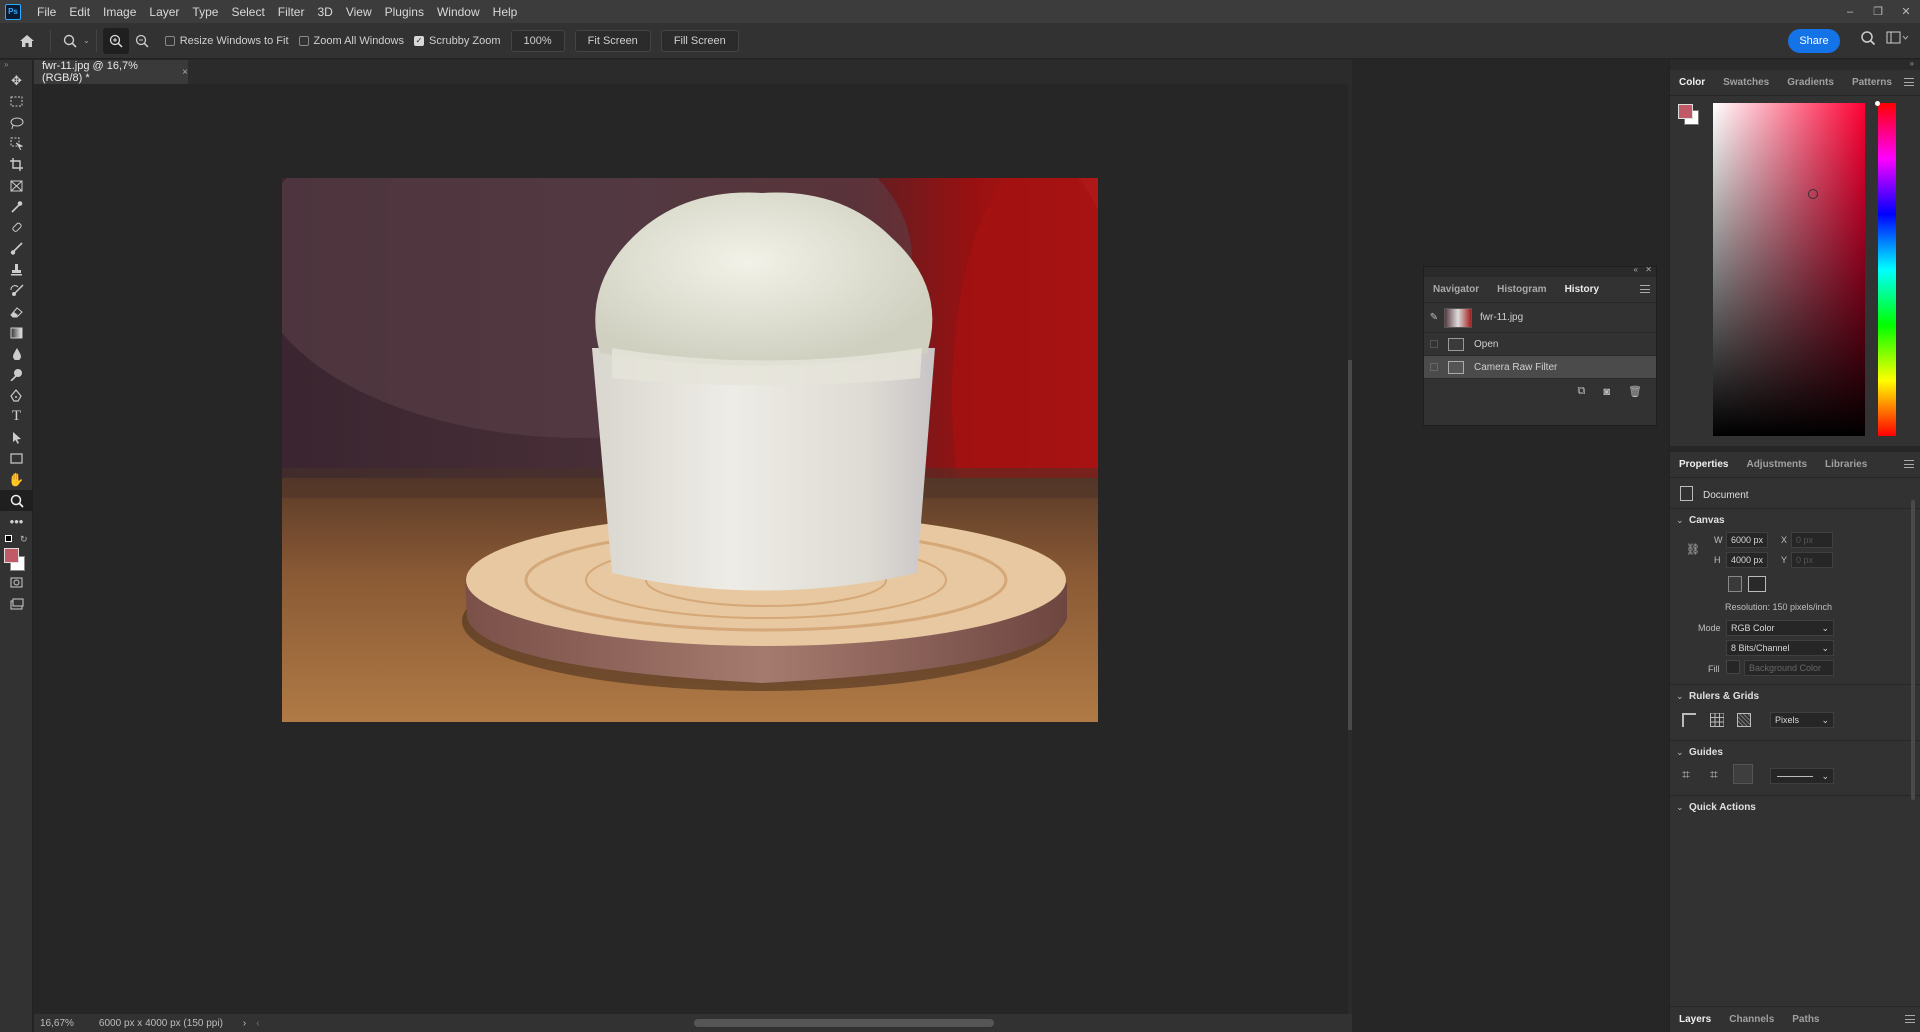  What do you see at coordinates (1812, 540) in the screenshot?
I see `x-input: 0 px` at bounding box center [1812, 540].